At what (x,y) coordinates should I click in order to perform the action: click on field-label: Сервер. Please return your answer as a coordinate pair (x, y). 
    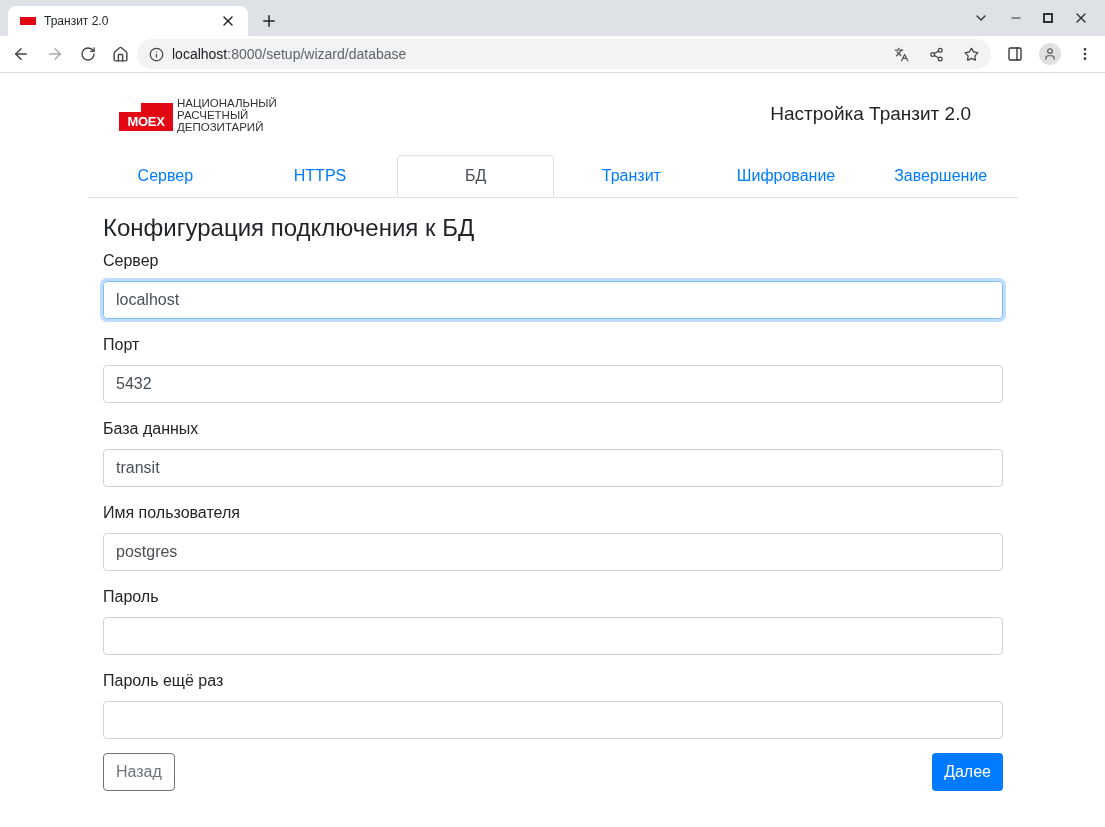
    Looking at the image, I should click on (131, 261).